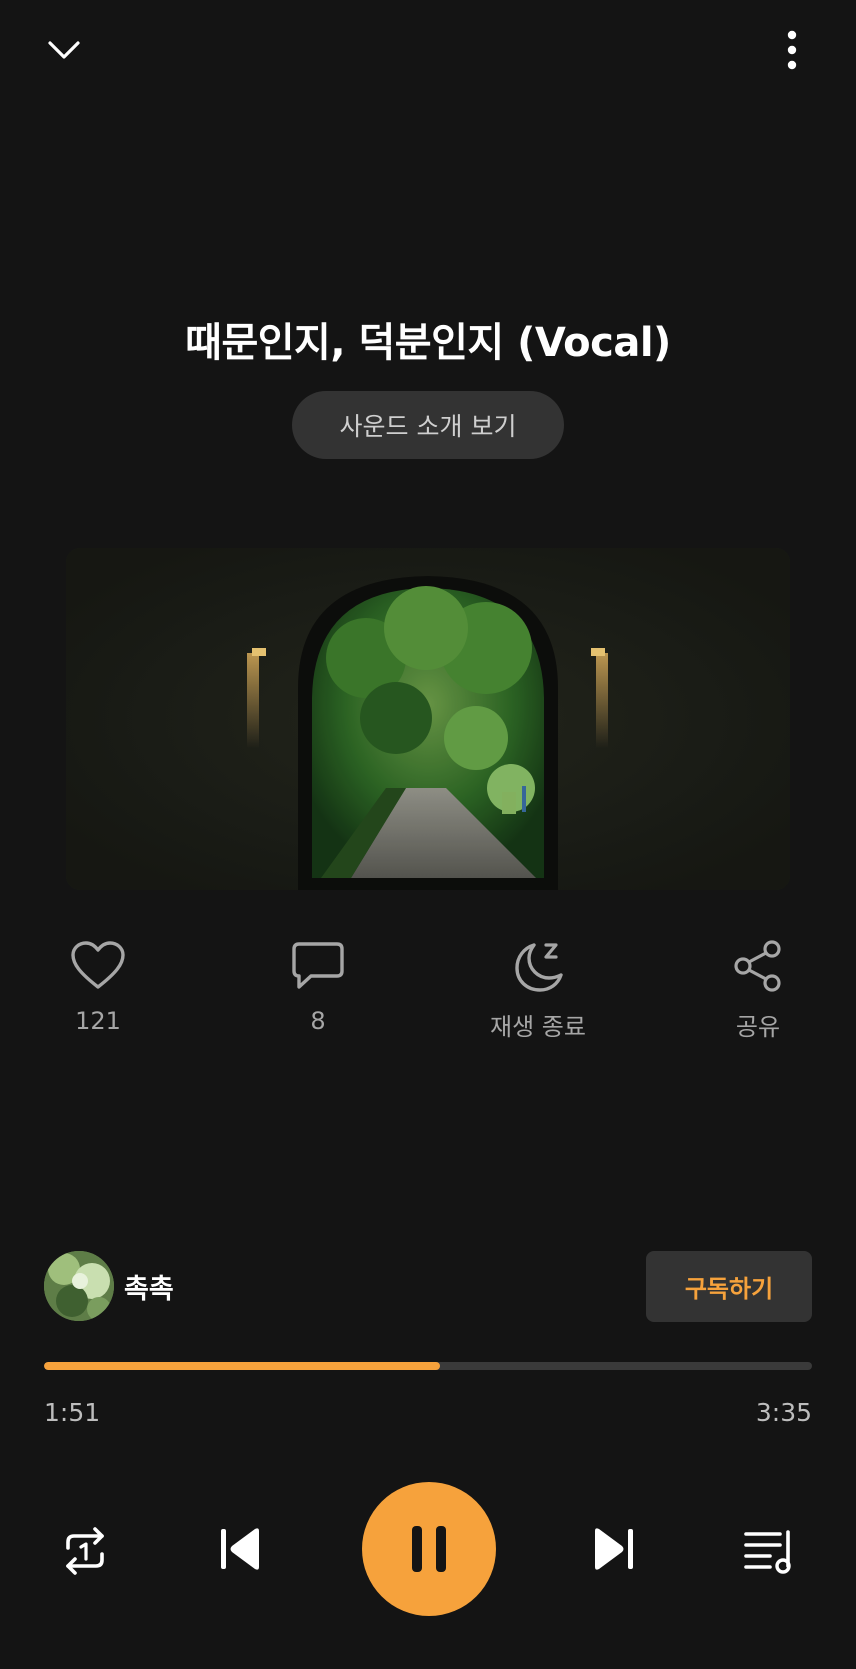 The height and width of the screenshot is (1669, 856). What do you see at coordinates (783, 1412) in the screenshot?
I see `total-time: 3:35` at bounding box center [783, 1412].